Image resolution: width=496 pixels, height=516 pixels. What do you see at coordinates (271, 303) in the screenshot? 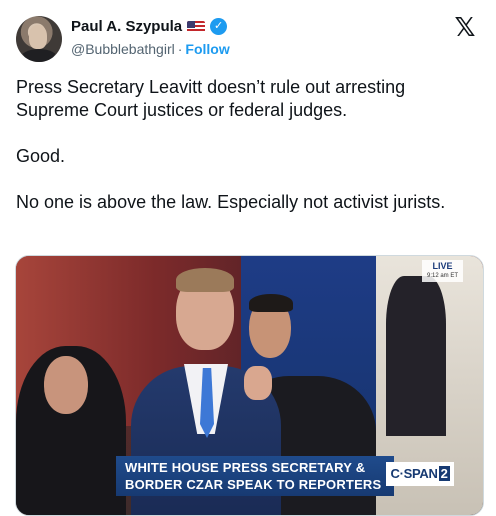
I see `man-seated-hair` at bounding box center [271, 303].